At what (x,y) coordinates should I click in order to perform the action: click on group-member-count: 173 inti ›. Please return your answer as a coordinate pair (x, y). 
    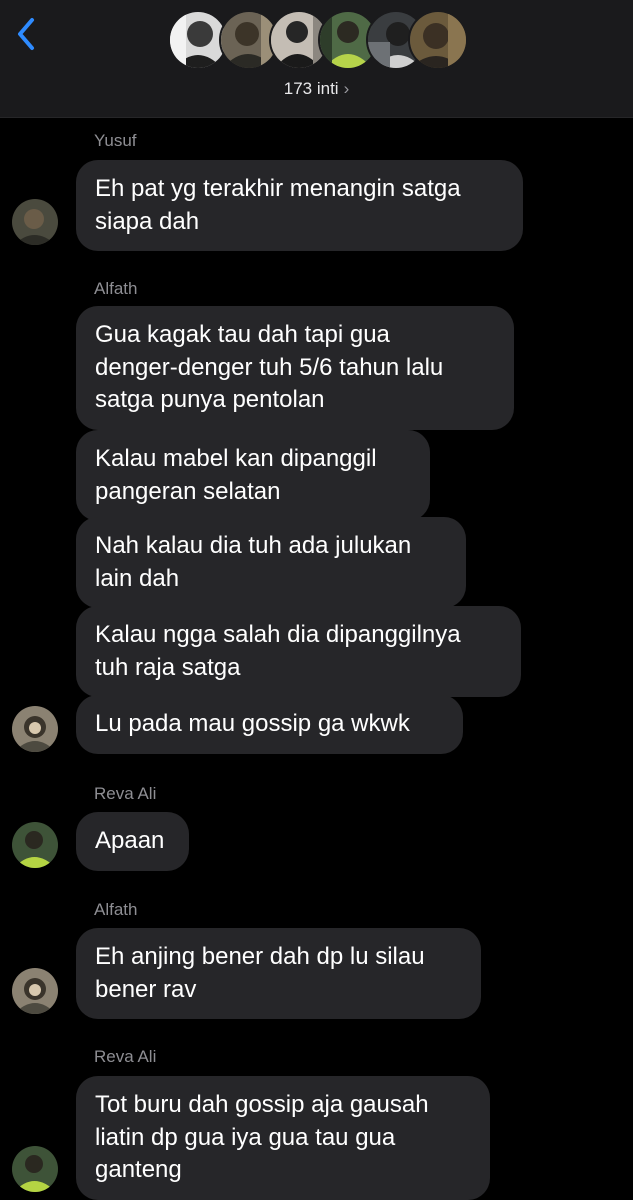
    Looking at the image, I should click on (316, 89).